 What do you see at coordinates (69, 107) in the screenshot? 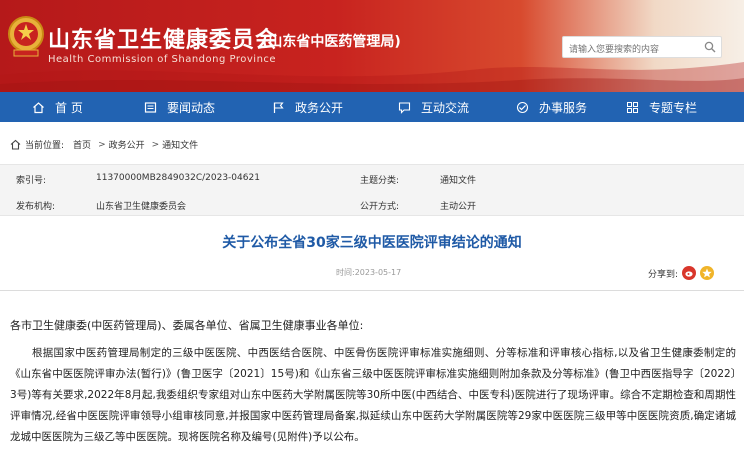
I see `nav-item-label: 首 页` at bounding box center [69, 107].